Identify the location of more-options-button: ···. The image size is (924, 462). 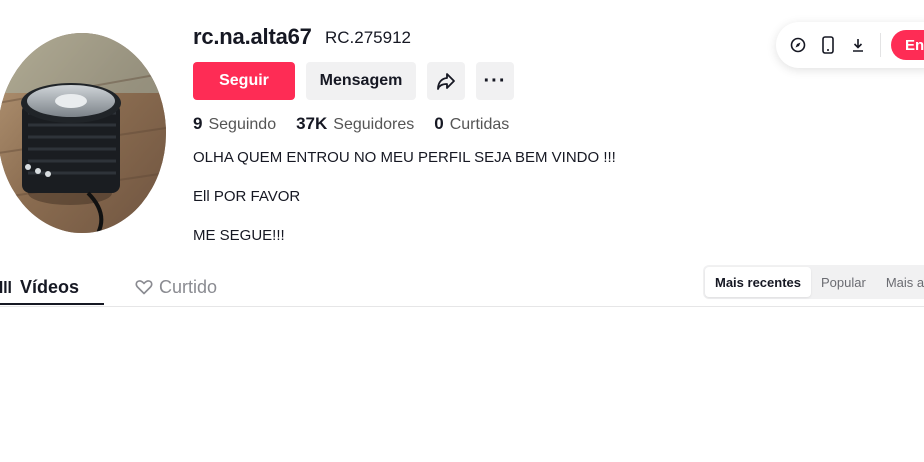
(495, 81).